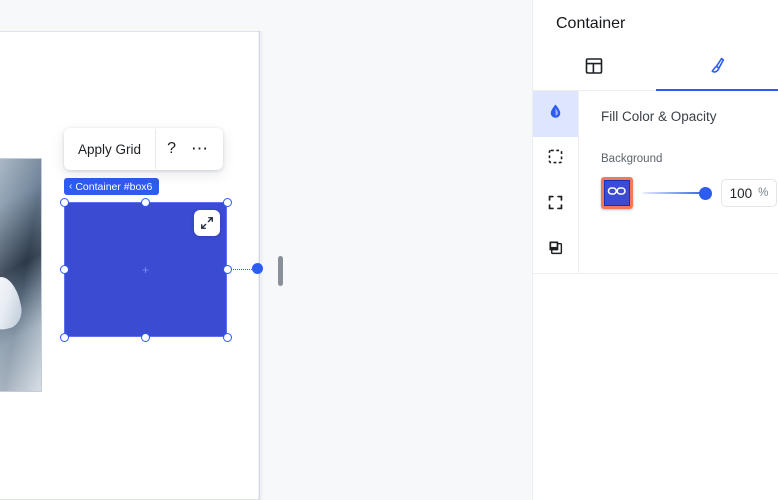  I want to click on opacity-value-input: 100 %, so click(749, 193).